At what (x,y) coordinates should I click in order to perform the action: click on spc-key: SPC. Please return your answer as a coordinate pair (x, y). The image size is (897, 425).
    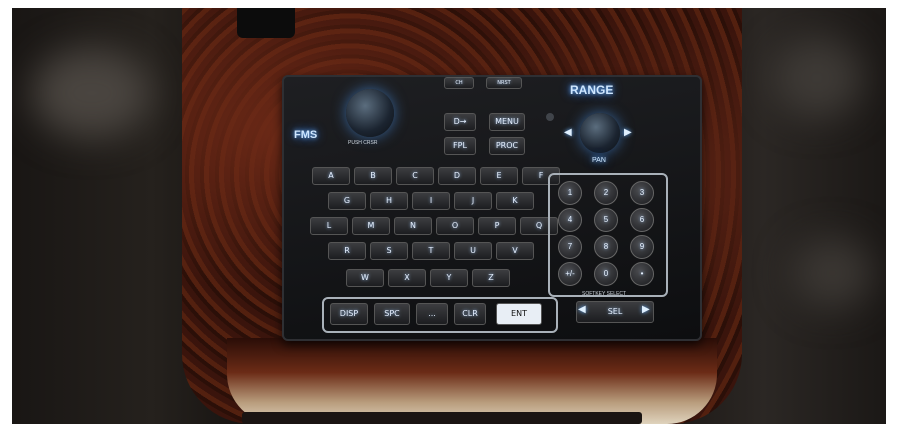
    Looking at the image, I should click on (392, 314).